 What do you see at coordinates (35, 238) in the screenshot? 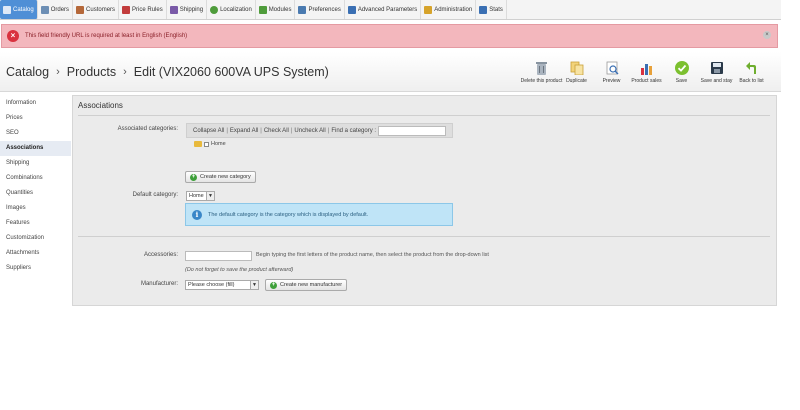
I see `sidebar-item-customization: Customization` at bounding box center [35, 238].